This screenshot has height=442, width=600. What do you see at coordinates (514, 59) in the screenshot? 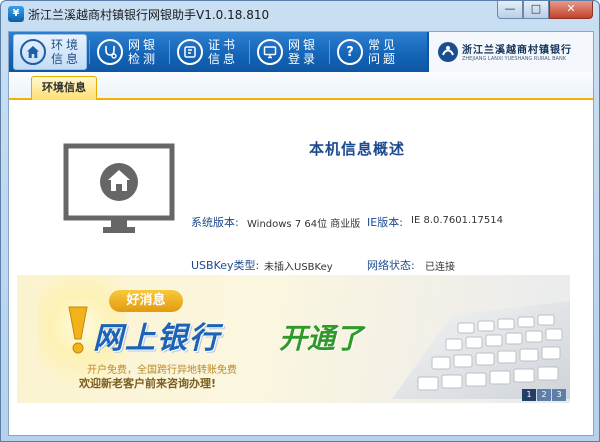
I see `bank-name-english: ZHEJIANG LANXI YUESHANG RURAL BANK` at bounding box center [514, 59].